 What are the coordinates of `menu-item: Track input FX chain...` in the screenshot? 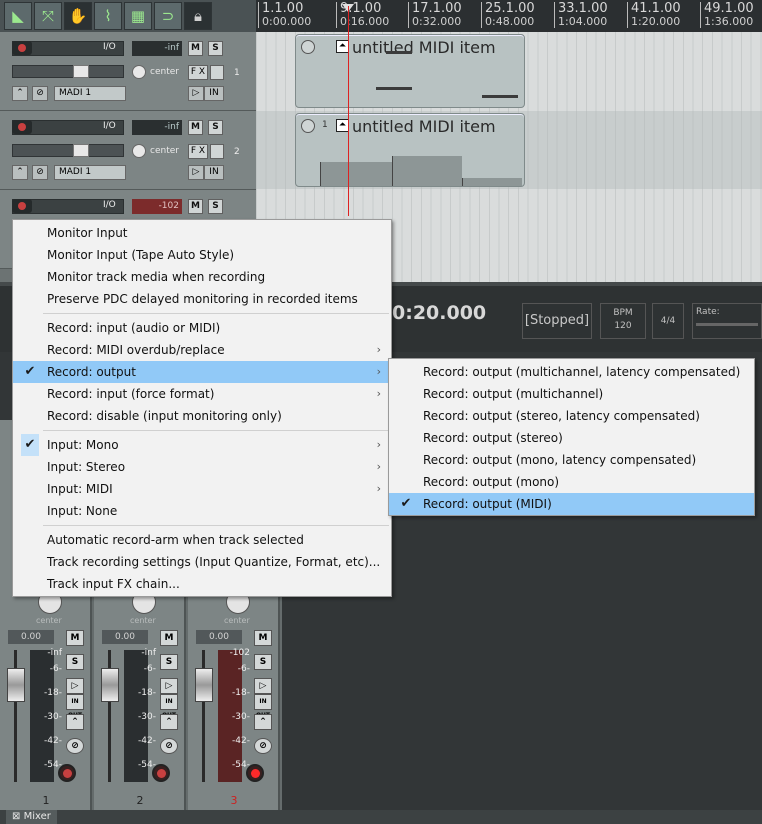 It's located at (202, 584).